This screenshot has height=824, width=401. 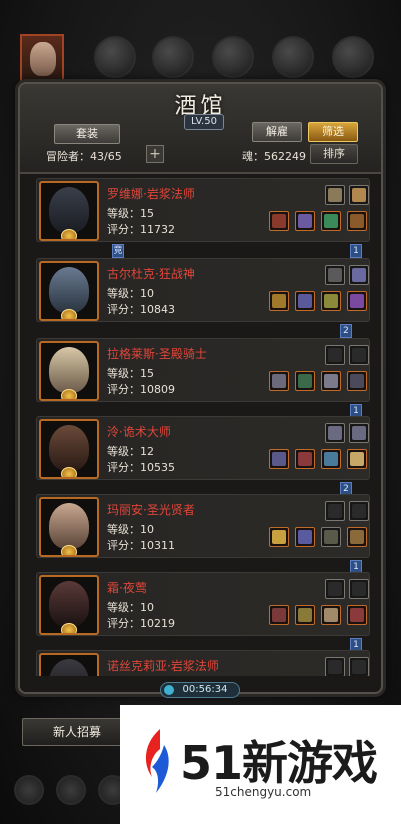 I want to click on hero-name: 泠·诡术大师, so click(x=139, y=432).